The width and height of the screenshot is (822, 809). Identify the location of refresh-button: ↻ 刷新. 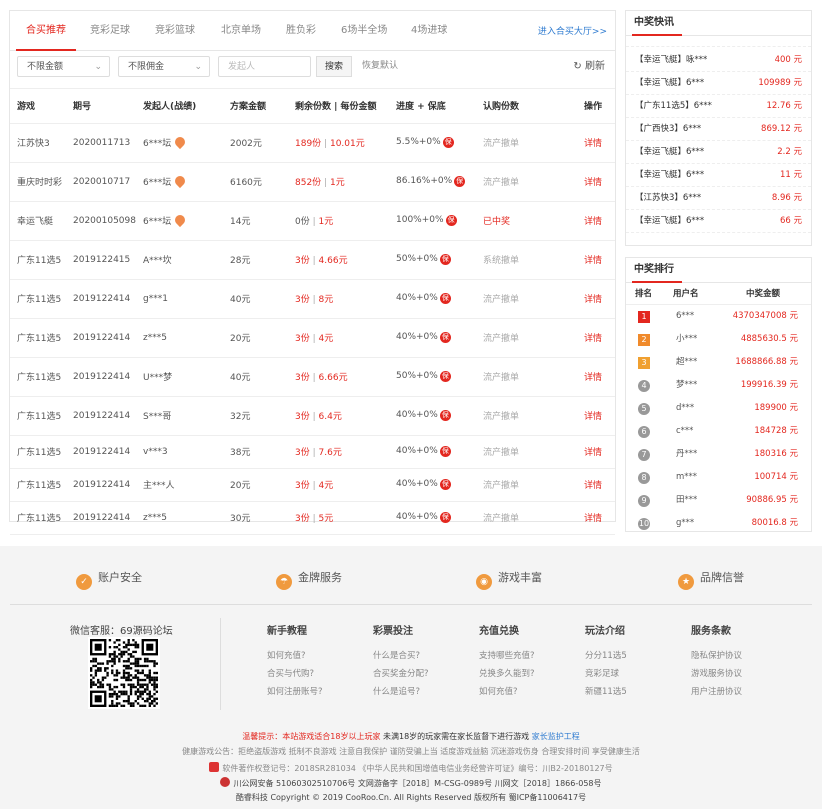
(589, 66).